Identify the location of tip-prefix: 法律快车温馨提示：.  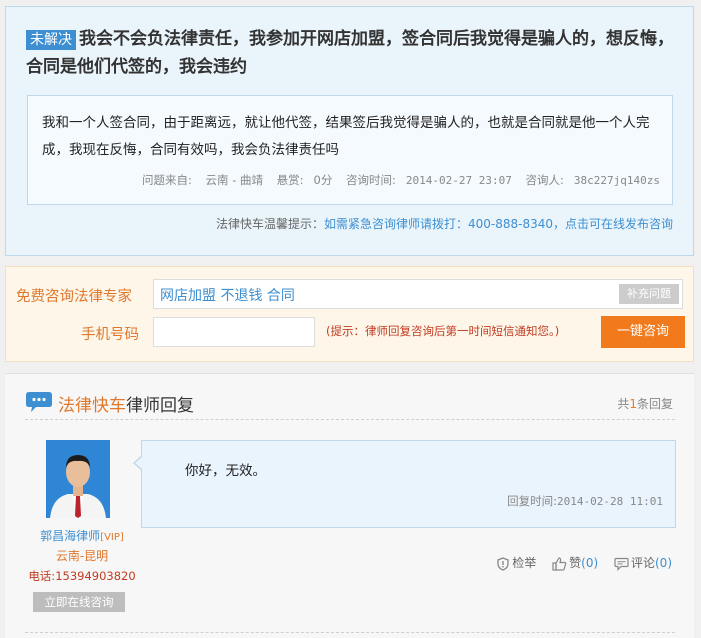
(269, 224).